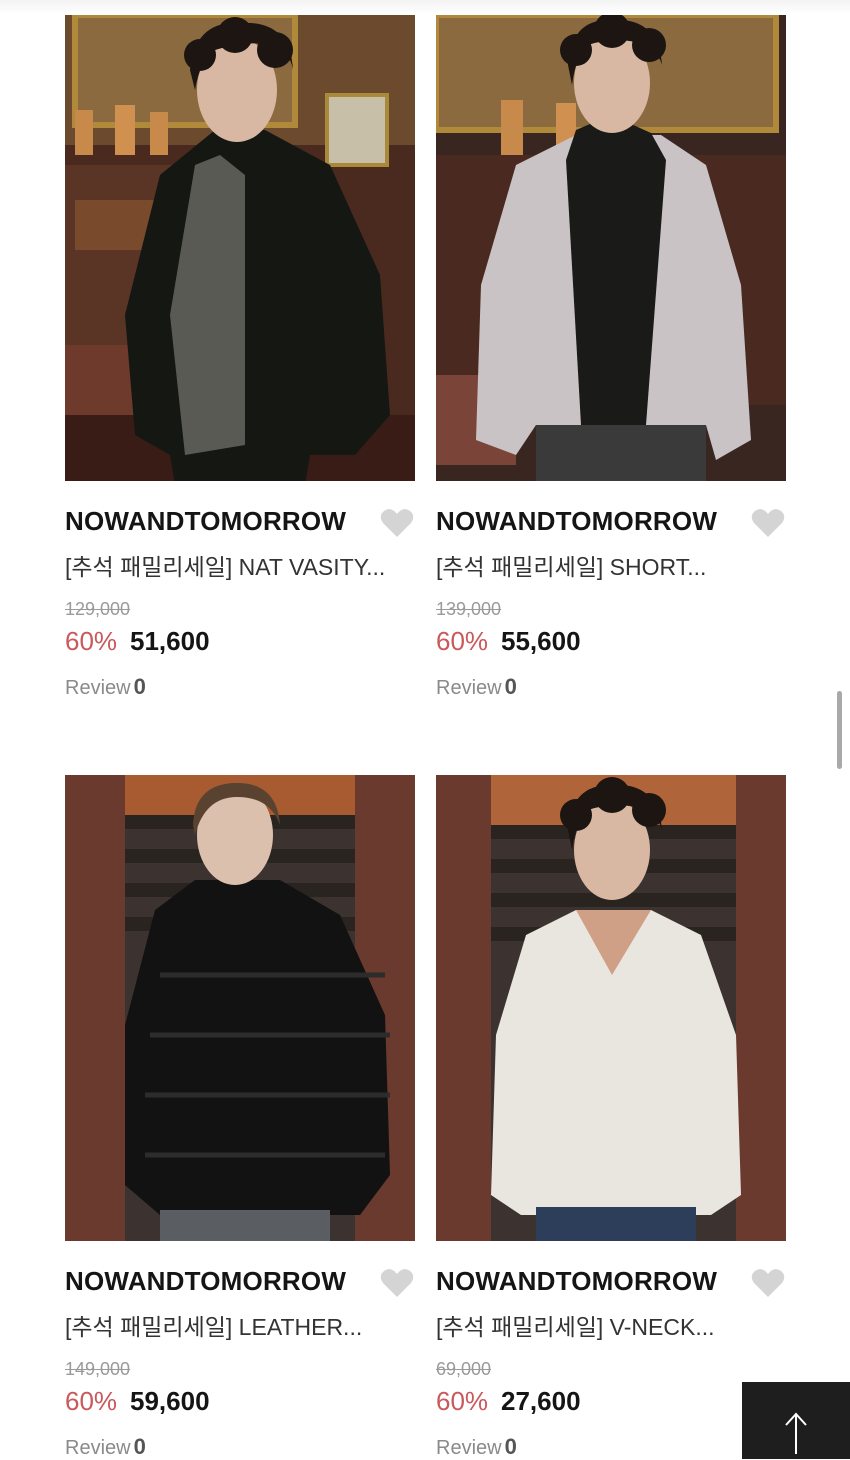 This screenshot has height=1460, width=850. What do you see at coordinates (541, 1401) in the screenshot?
I see `sale-price: 27,600` at bounding box center [541, 1401].